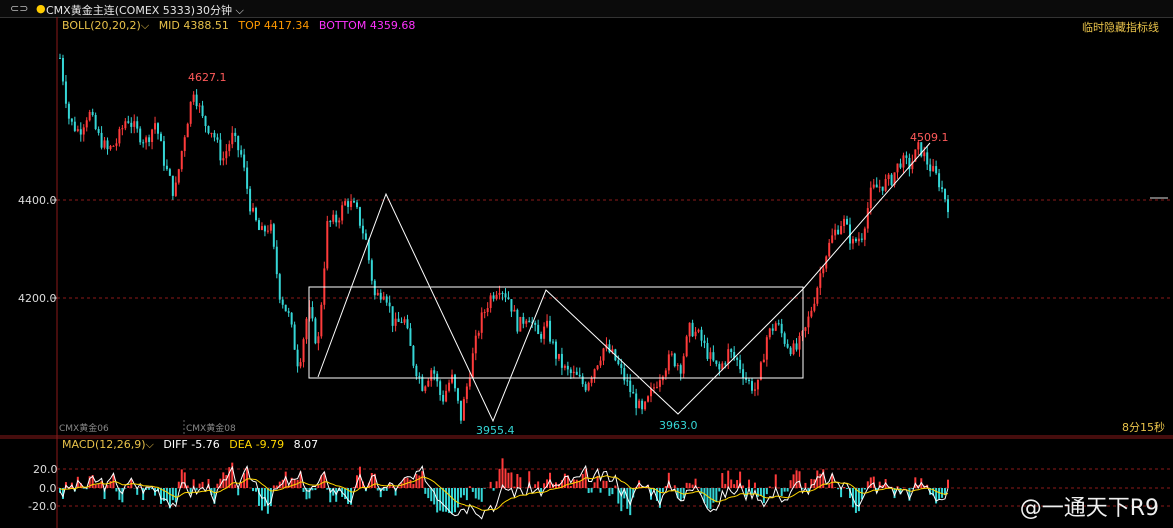 The image size is (1173, 528). What do you see at coordinates (104, 444) in the screenshot?
I see `macd-name: MACD(12,26,9)` at bounding box center [104, 444].